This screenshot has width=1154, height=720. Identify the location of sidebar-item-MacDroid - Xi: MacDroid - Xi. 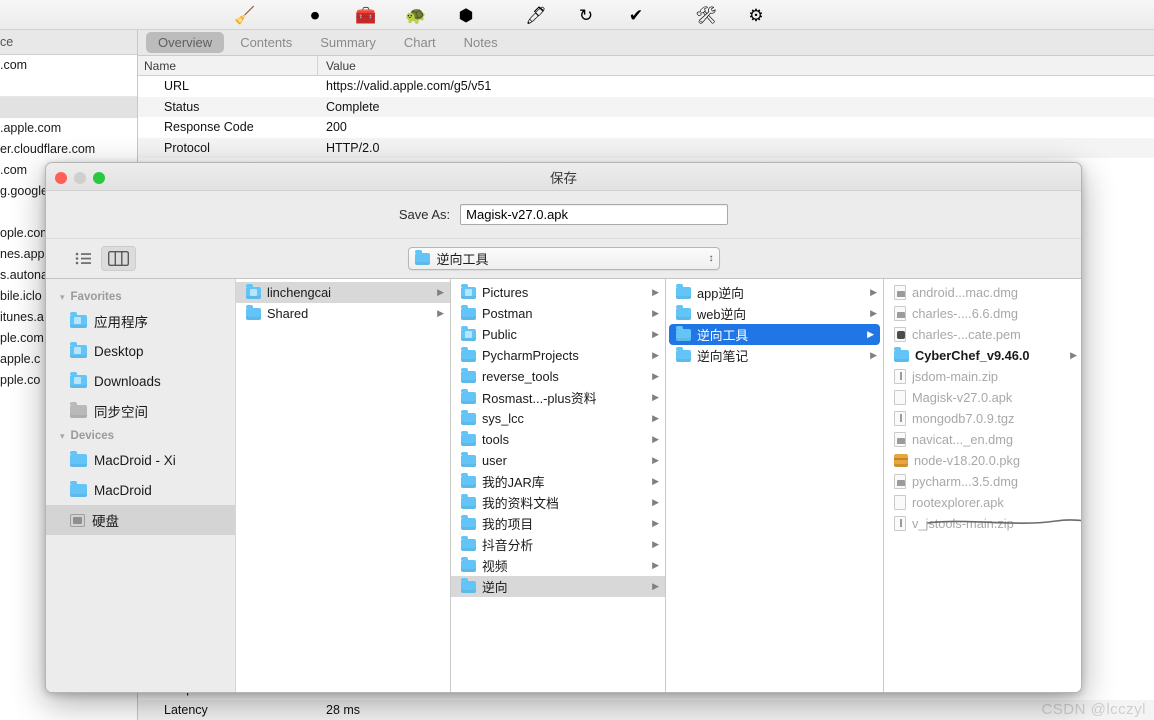
(140, 460).